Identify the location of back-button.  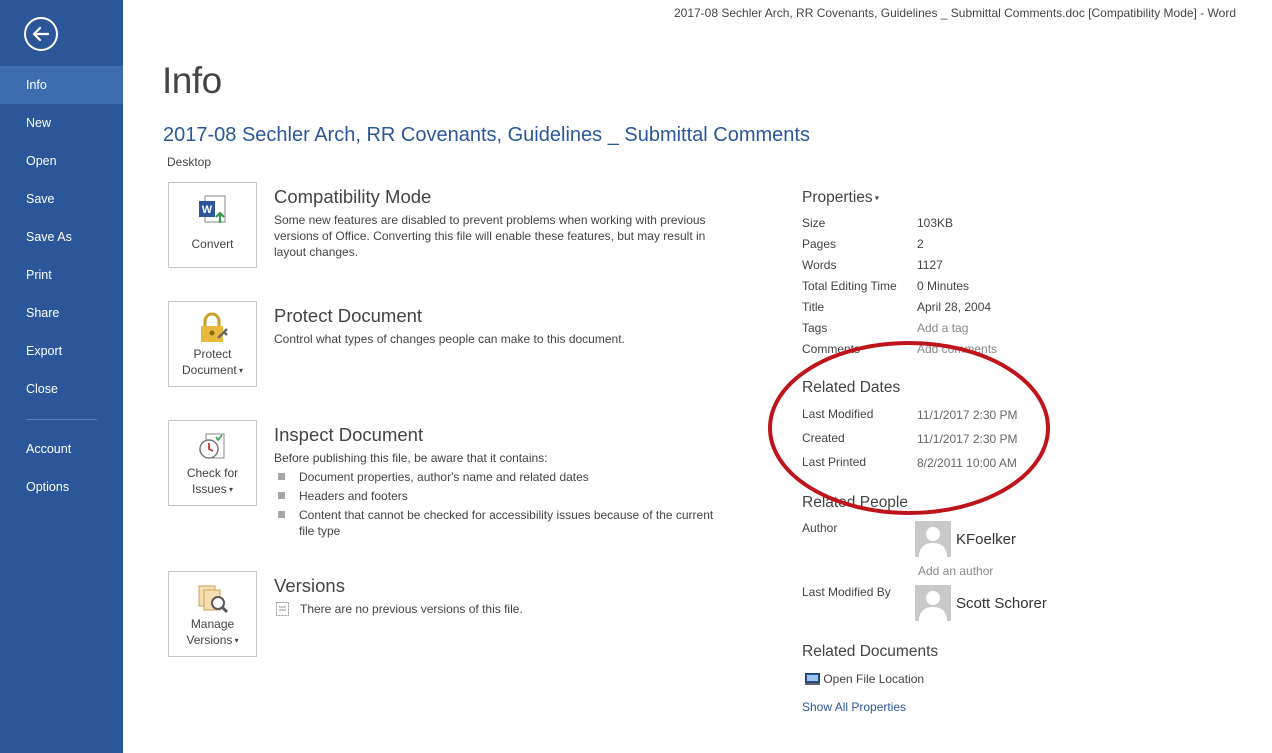
(41, 34).